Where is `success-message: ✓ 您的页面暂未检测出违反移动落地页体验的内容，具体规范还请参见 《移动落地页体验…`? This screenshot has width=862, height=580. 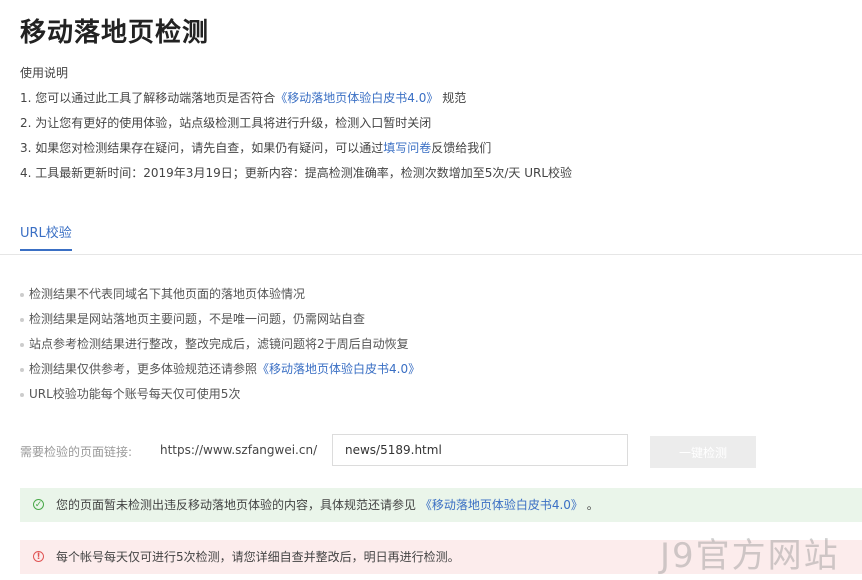 success-message: ✓ 您的页面暂未检测出违反移动落地页体验的内容，具体规范还请参见 《移动落地页体验… is located at coordinates (441, 505).